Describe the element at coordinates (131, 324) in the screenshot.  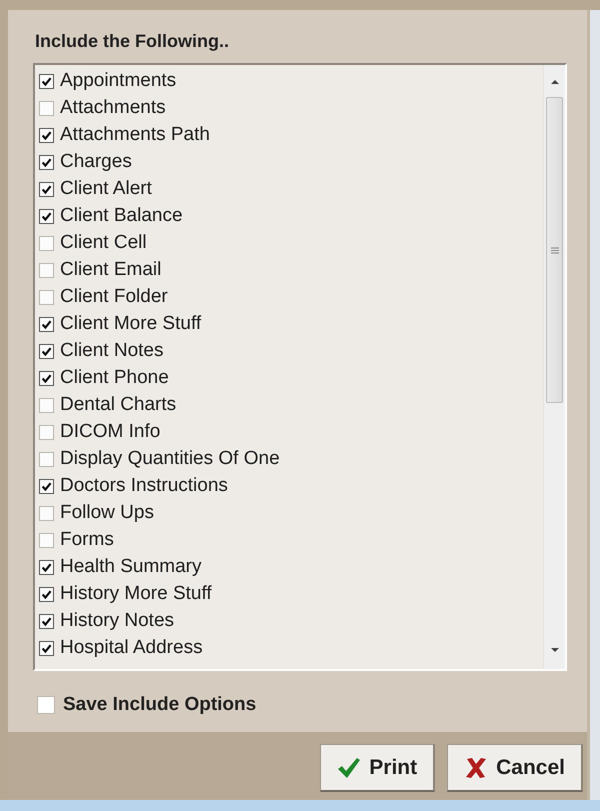
I see `checkbox-label: Client More Stuff` at that location.